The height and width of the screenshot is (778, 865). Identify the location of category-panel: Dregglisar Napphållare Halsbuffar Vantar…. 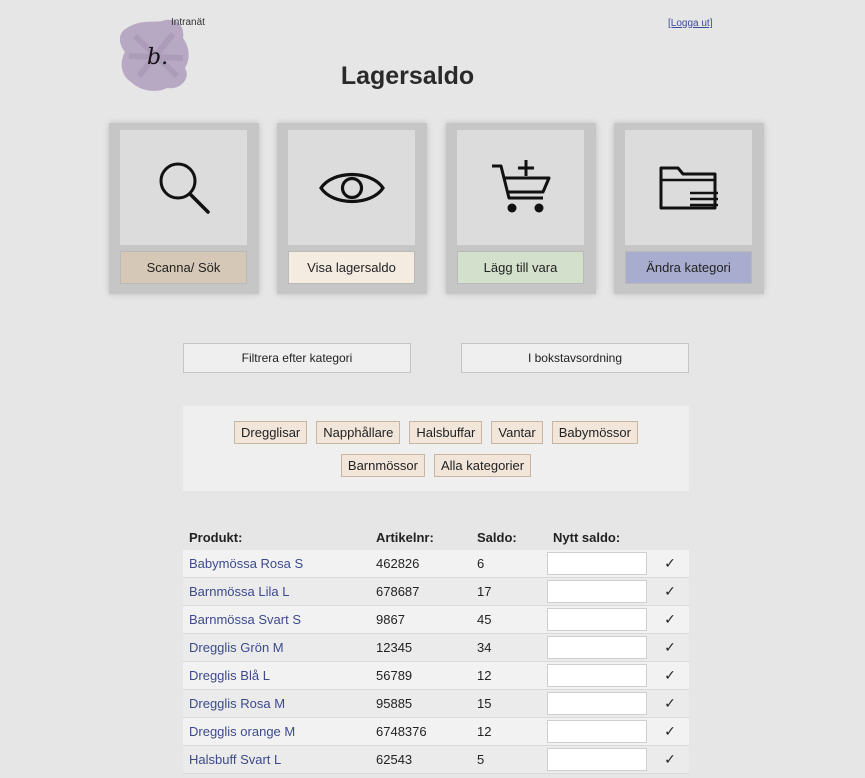
(436, 448).